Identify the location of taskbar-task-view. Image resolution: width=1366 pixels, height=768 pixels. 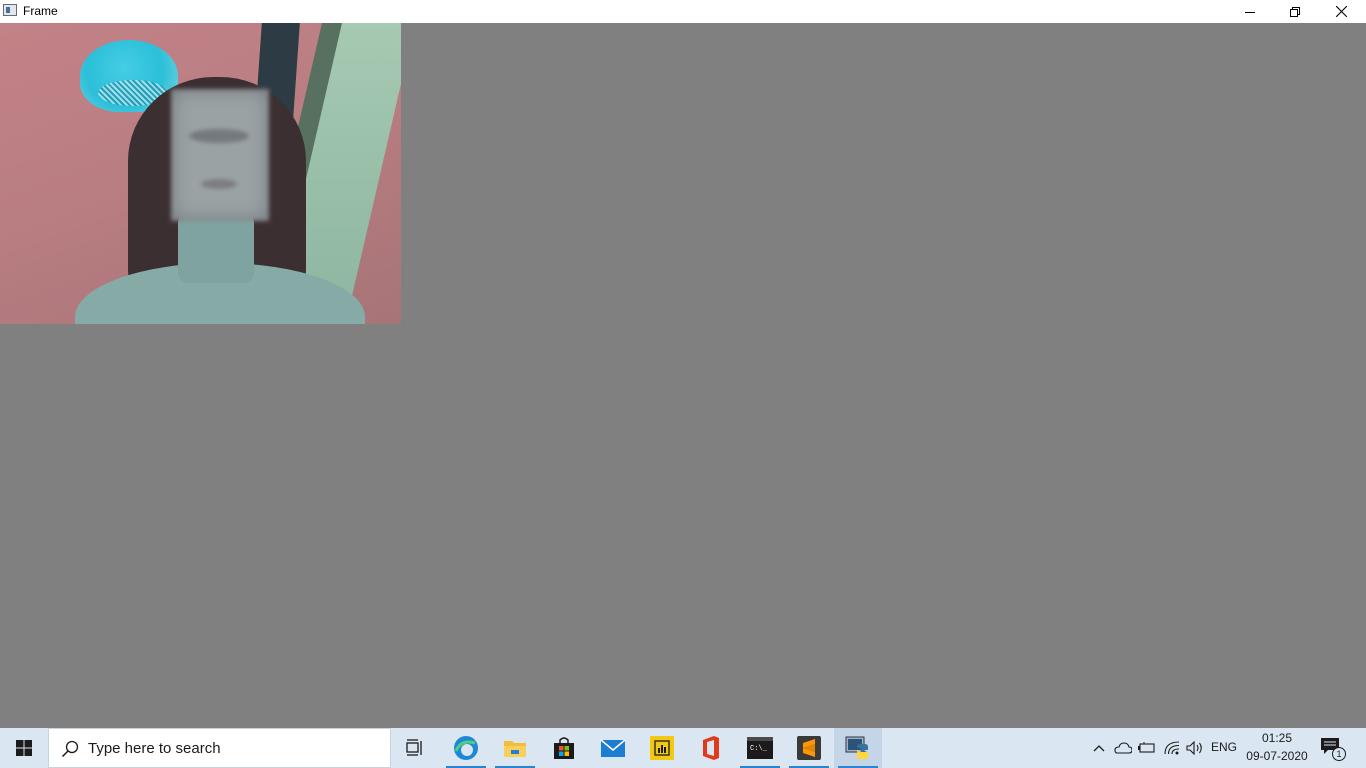
(416, 748).